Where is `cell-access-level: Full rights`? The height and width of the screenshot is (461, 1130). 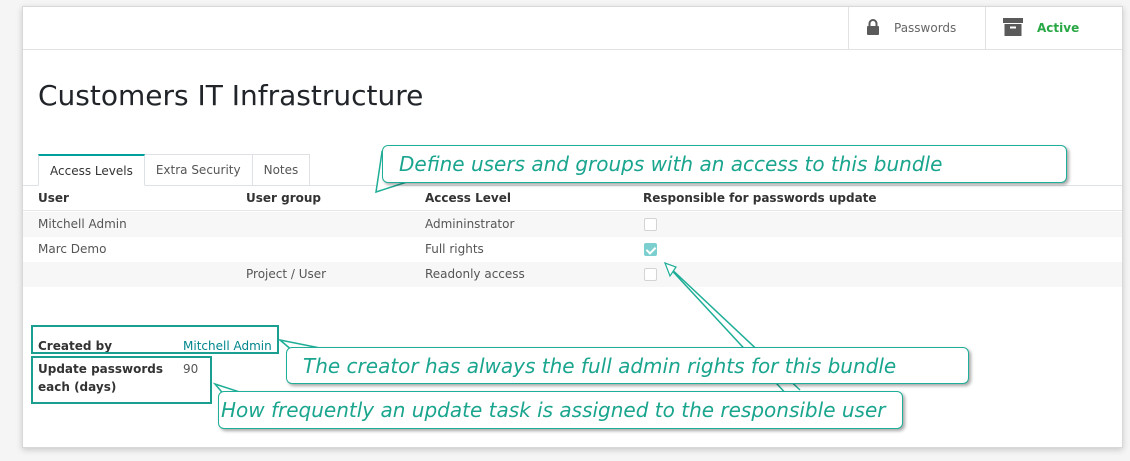
cell-access-level: Full rights is located at coordinates (454, 249).